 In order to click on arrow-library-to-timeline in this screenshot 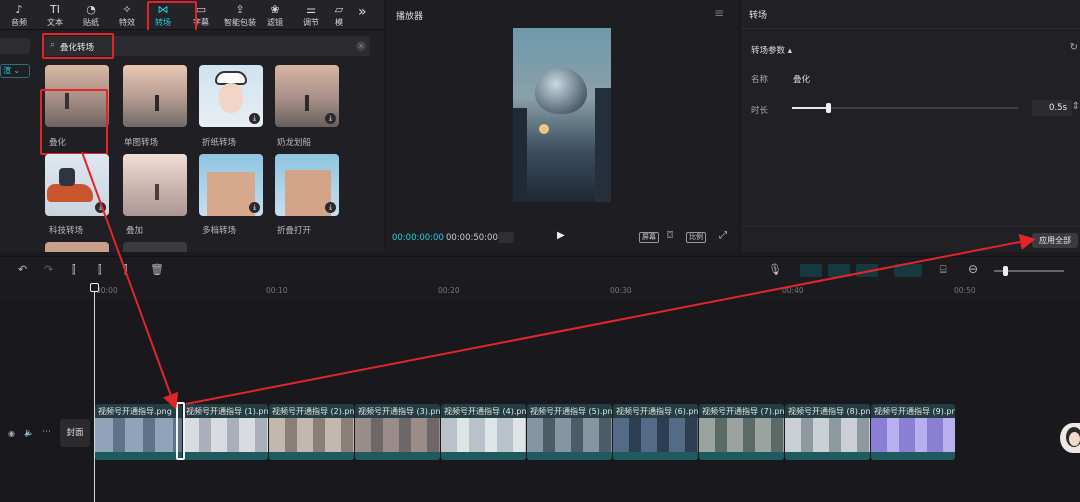, I will do `click(130, 280)`.